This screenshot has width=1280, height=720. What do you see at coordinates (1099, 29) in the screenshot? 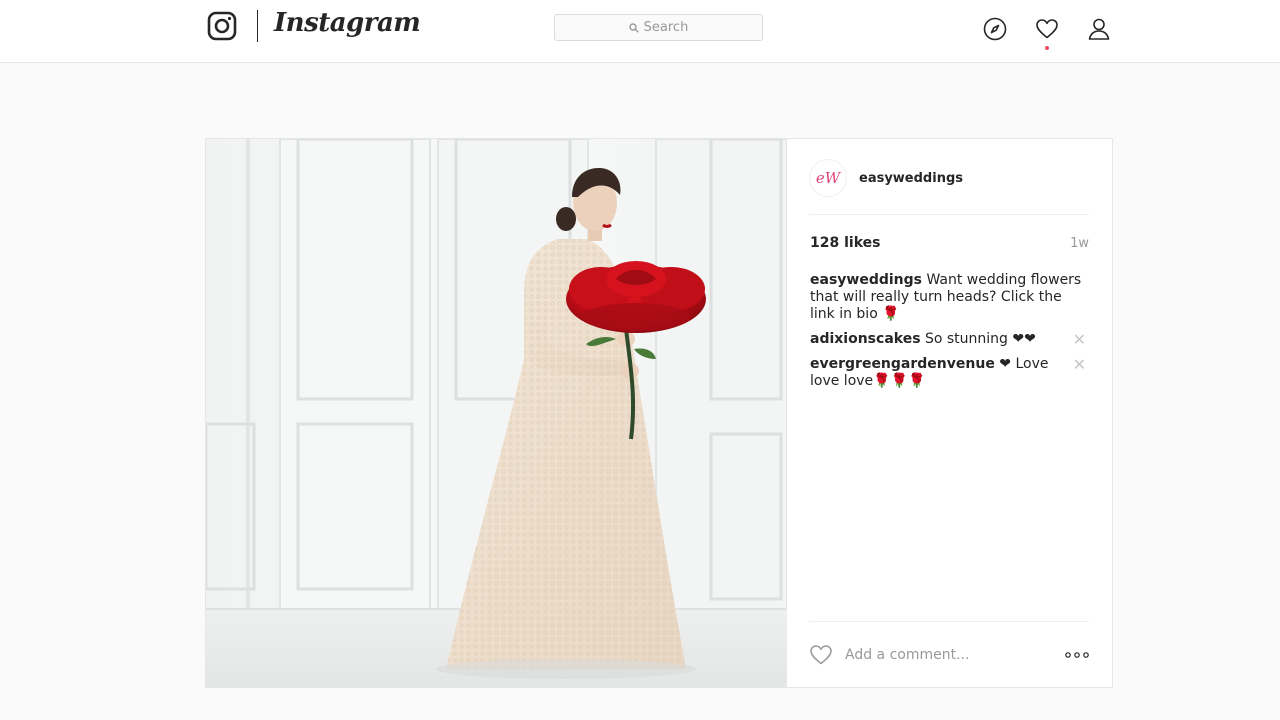
I see `profile-icon` at bounding box center [1099, 29].